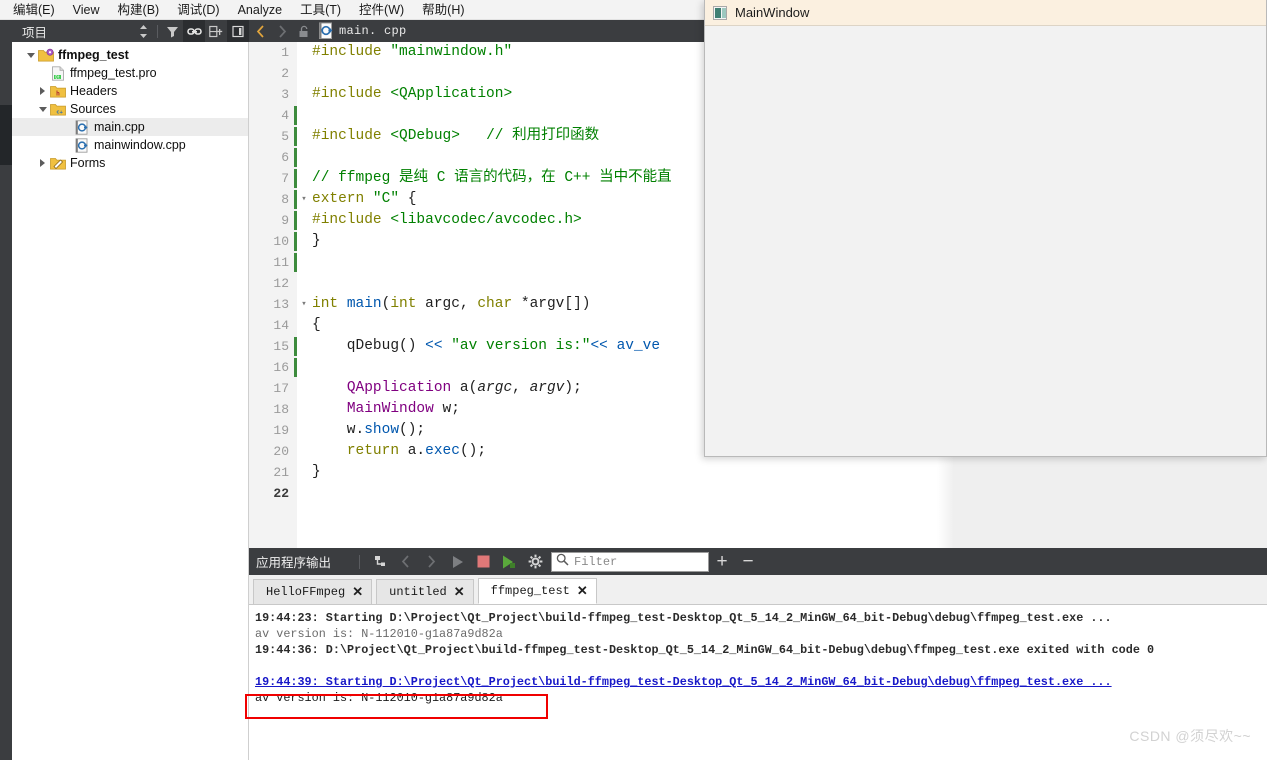 This screenshot has height=760, width=1267. I want to click on output-tab-strip: HelloFFmpeg ✕ untitled ✕ ffmpeg_test ✕, so click(758, 590).